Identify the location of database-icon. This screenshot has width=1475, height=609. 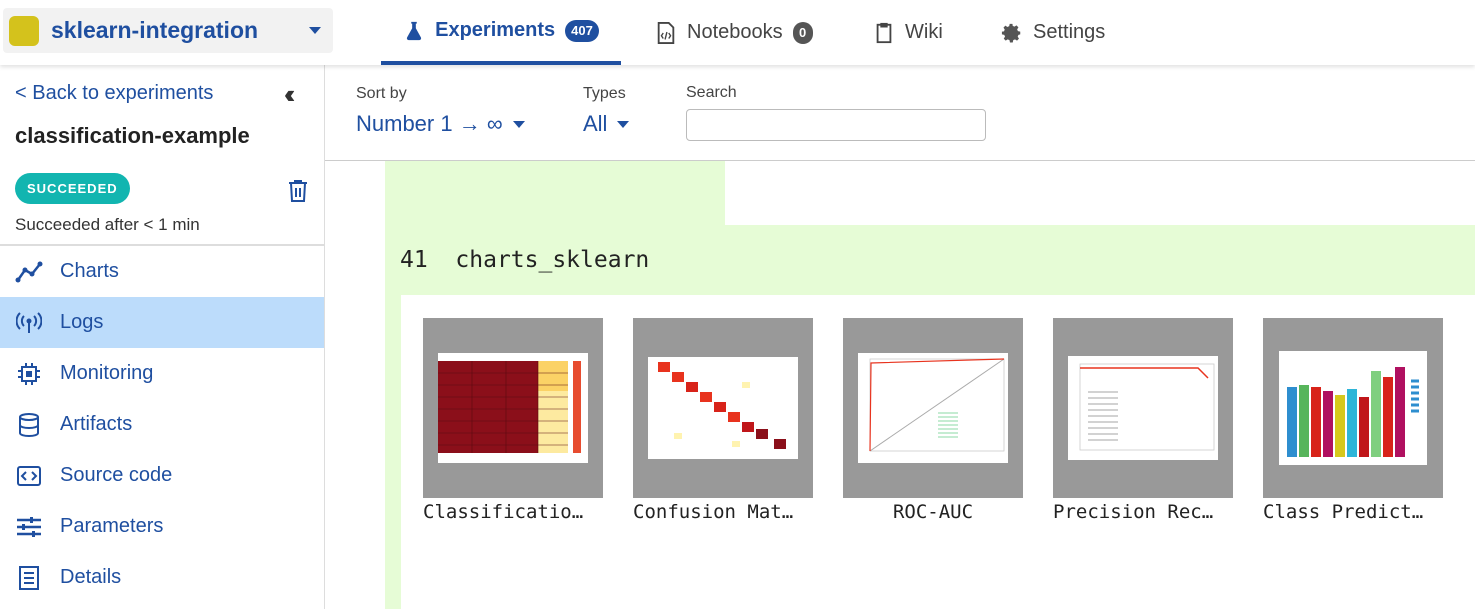
(29, 425).